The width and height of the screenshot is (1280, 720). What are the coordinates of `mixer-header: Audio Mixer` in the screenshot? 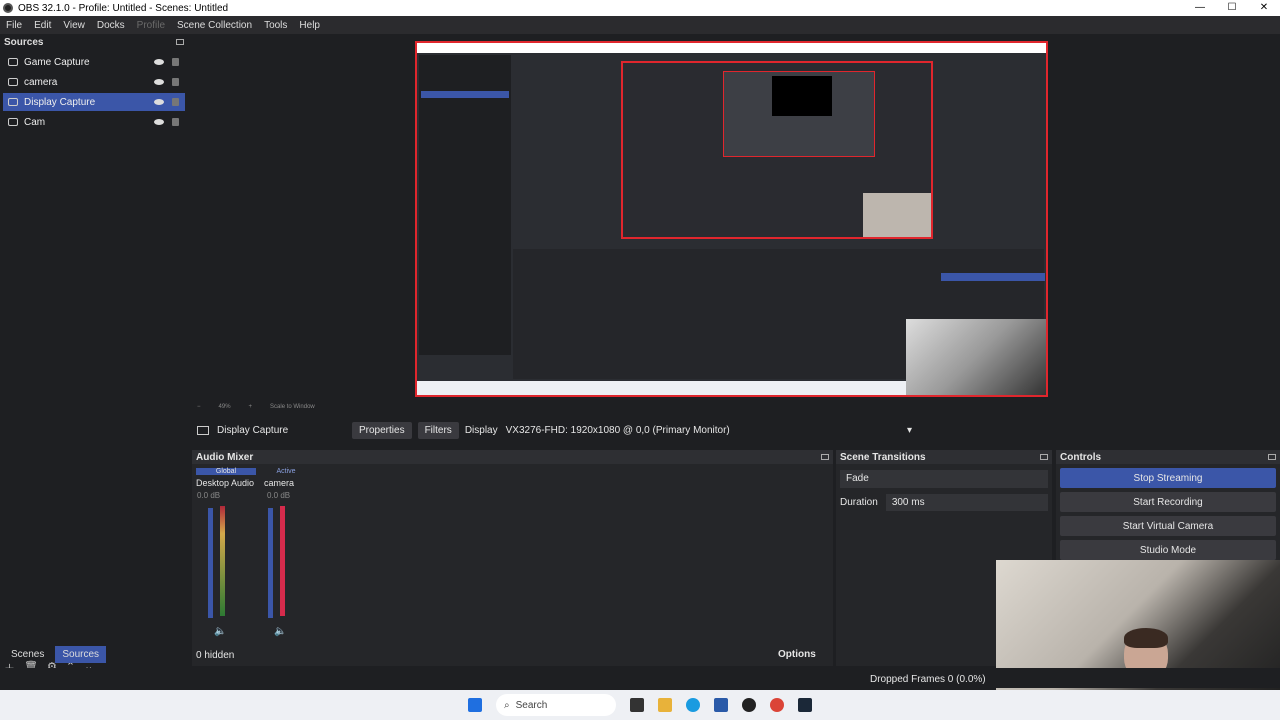 It's located at (512, 457).